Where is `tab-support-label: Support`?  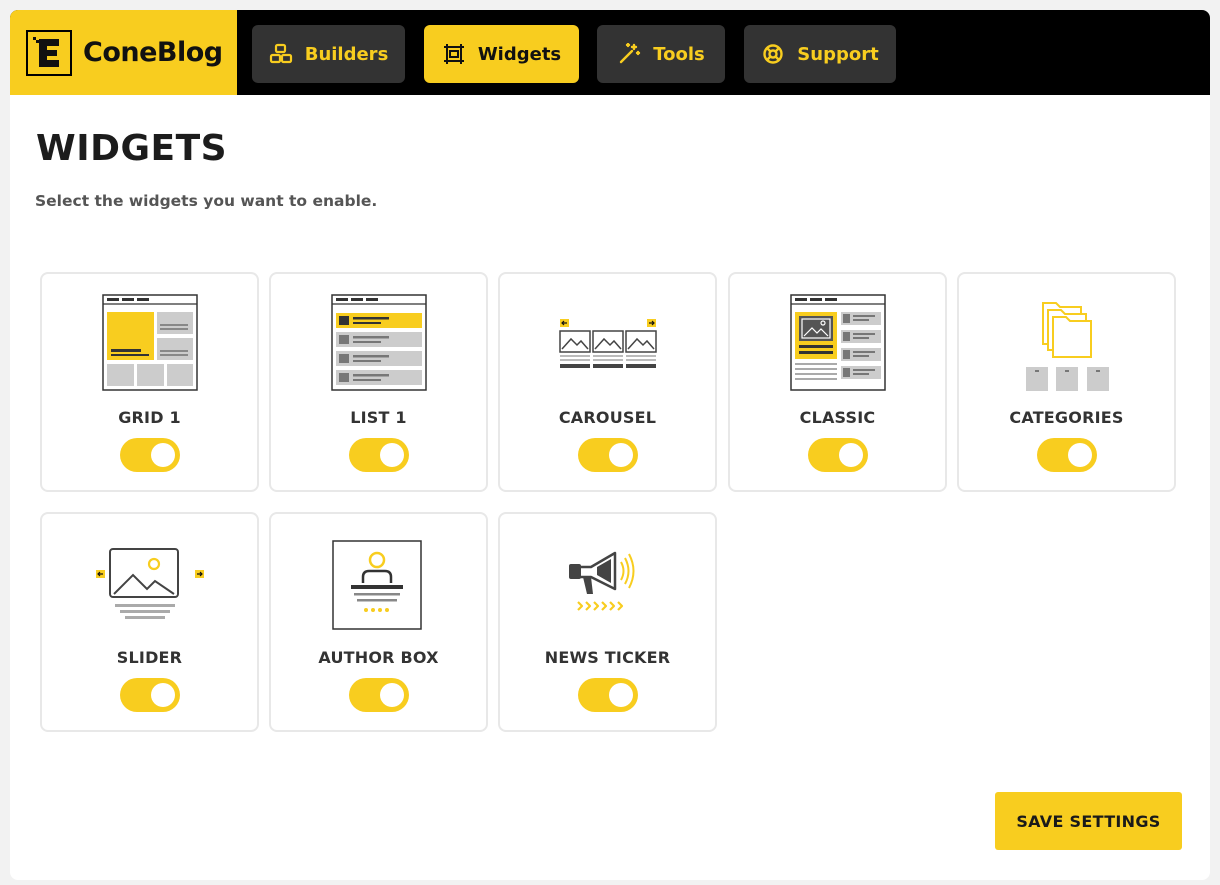
tab-support-label: Support is located at coordinates (838, 54).